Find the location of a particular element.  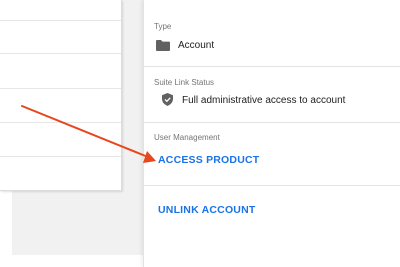

folder-icon is located at coordinates (163, 45).